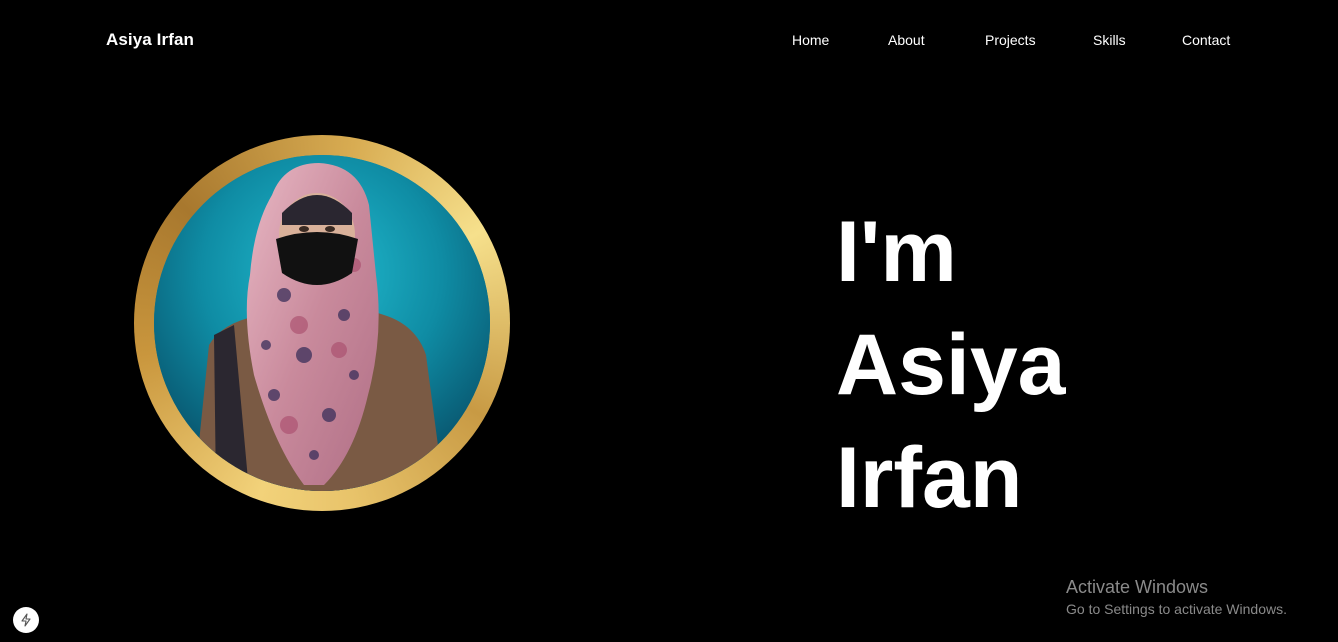 The height and width of the screenshot is (642, 1338). Describe the element at coordinates (1010, 40) in the screenshot. I see `nav-projects-link: Projects` at that location.